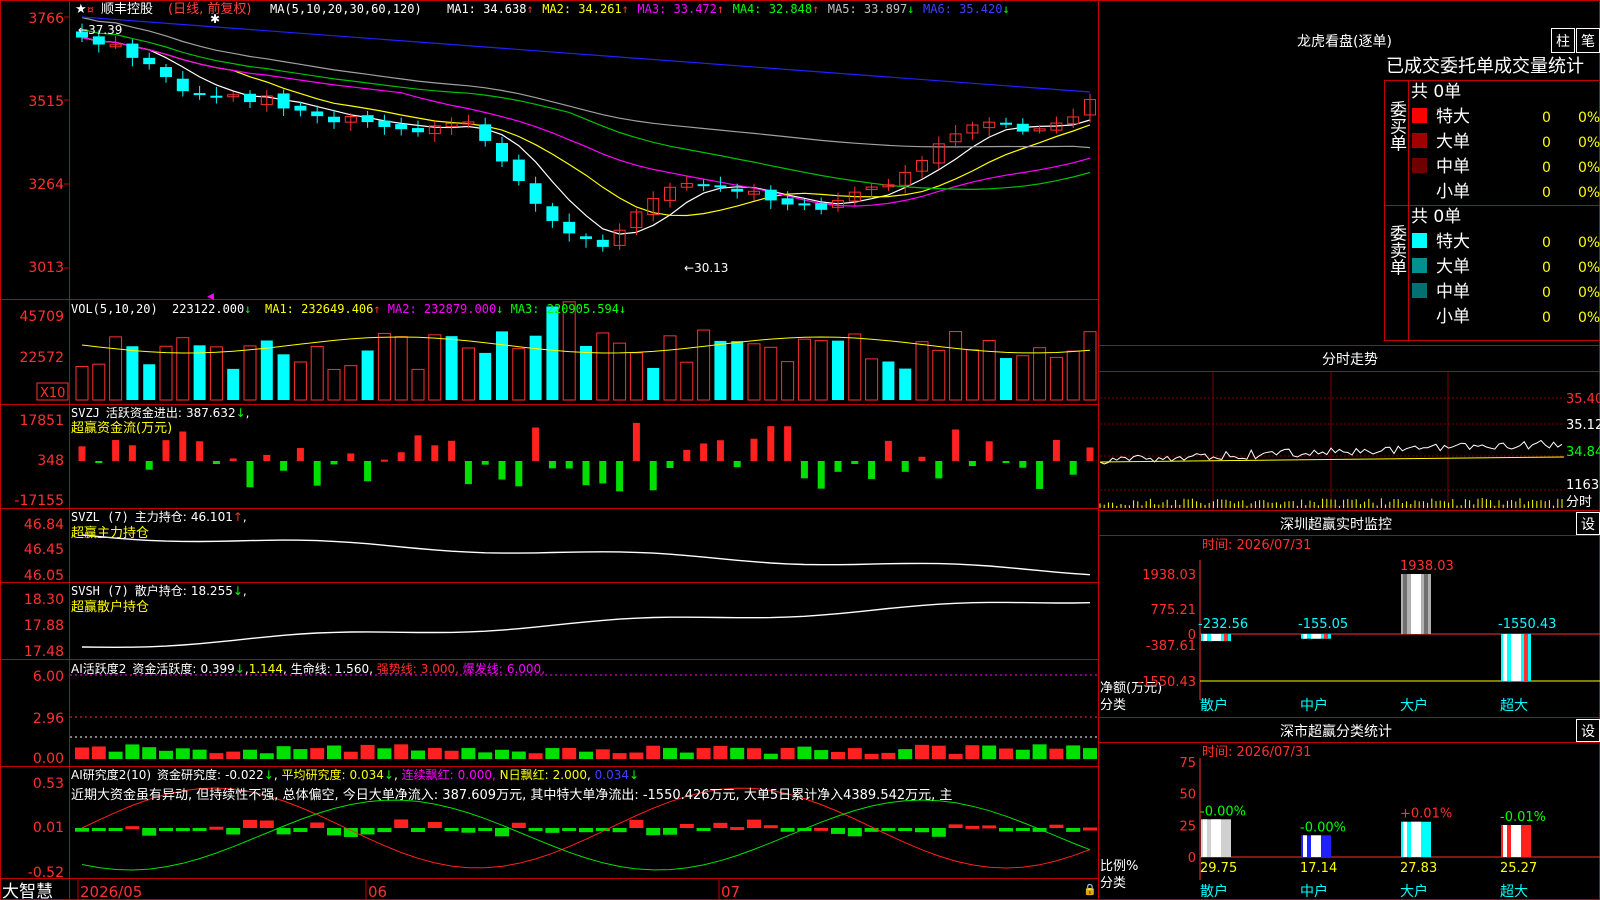  Describe the element at coordinates (1187, 763) in the screenshot. I see `sz-class-tick: 75` at that location.